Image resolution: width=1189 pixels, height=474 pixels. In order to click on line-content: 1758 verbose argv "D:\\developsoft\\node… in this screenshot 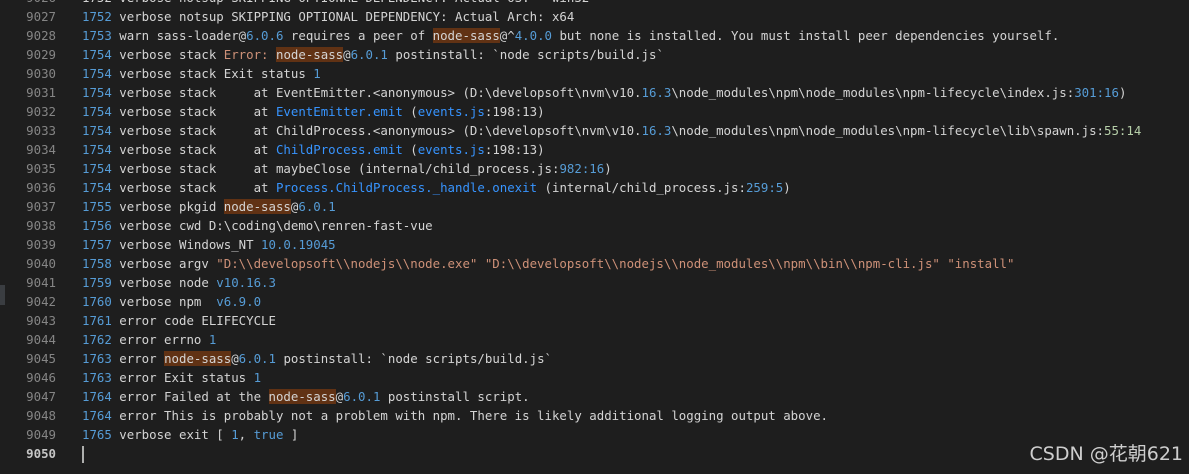, I will do `click(535, 263)`.